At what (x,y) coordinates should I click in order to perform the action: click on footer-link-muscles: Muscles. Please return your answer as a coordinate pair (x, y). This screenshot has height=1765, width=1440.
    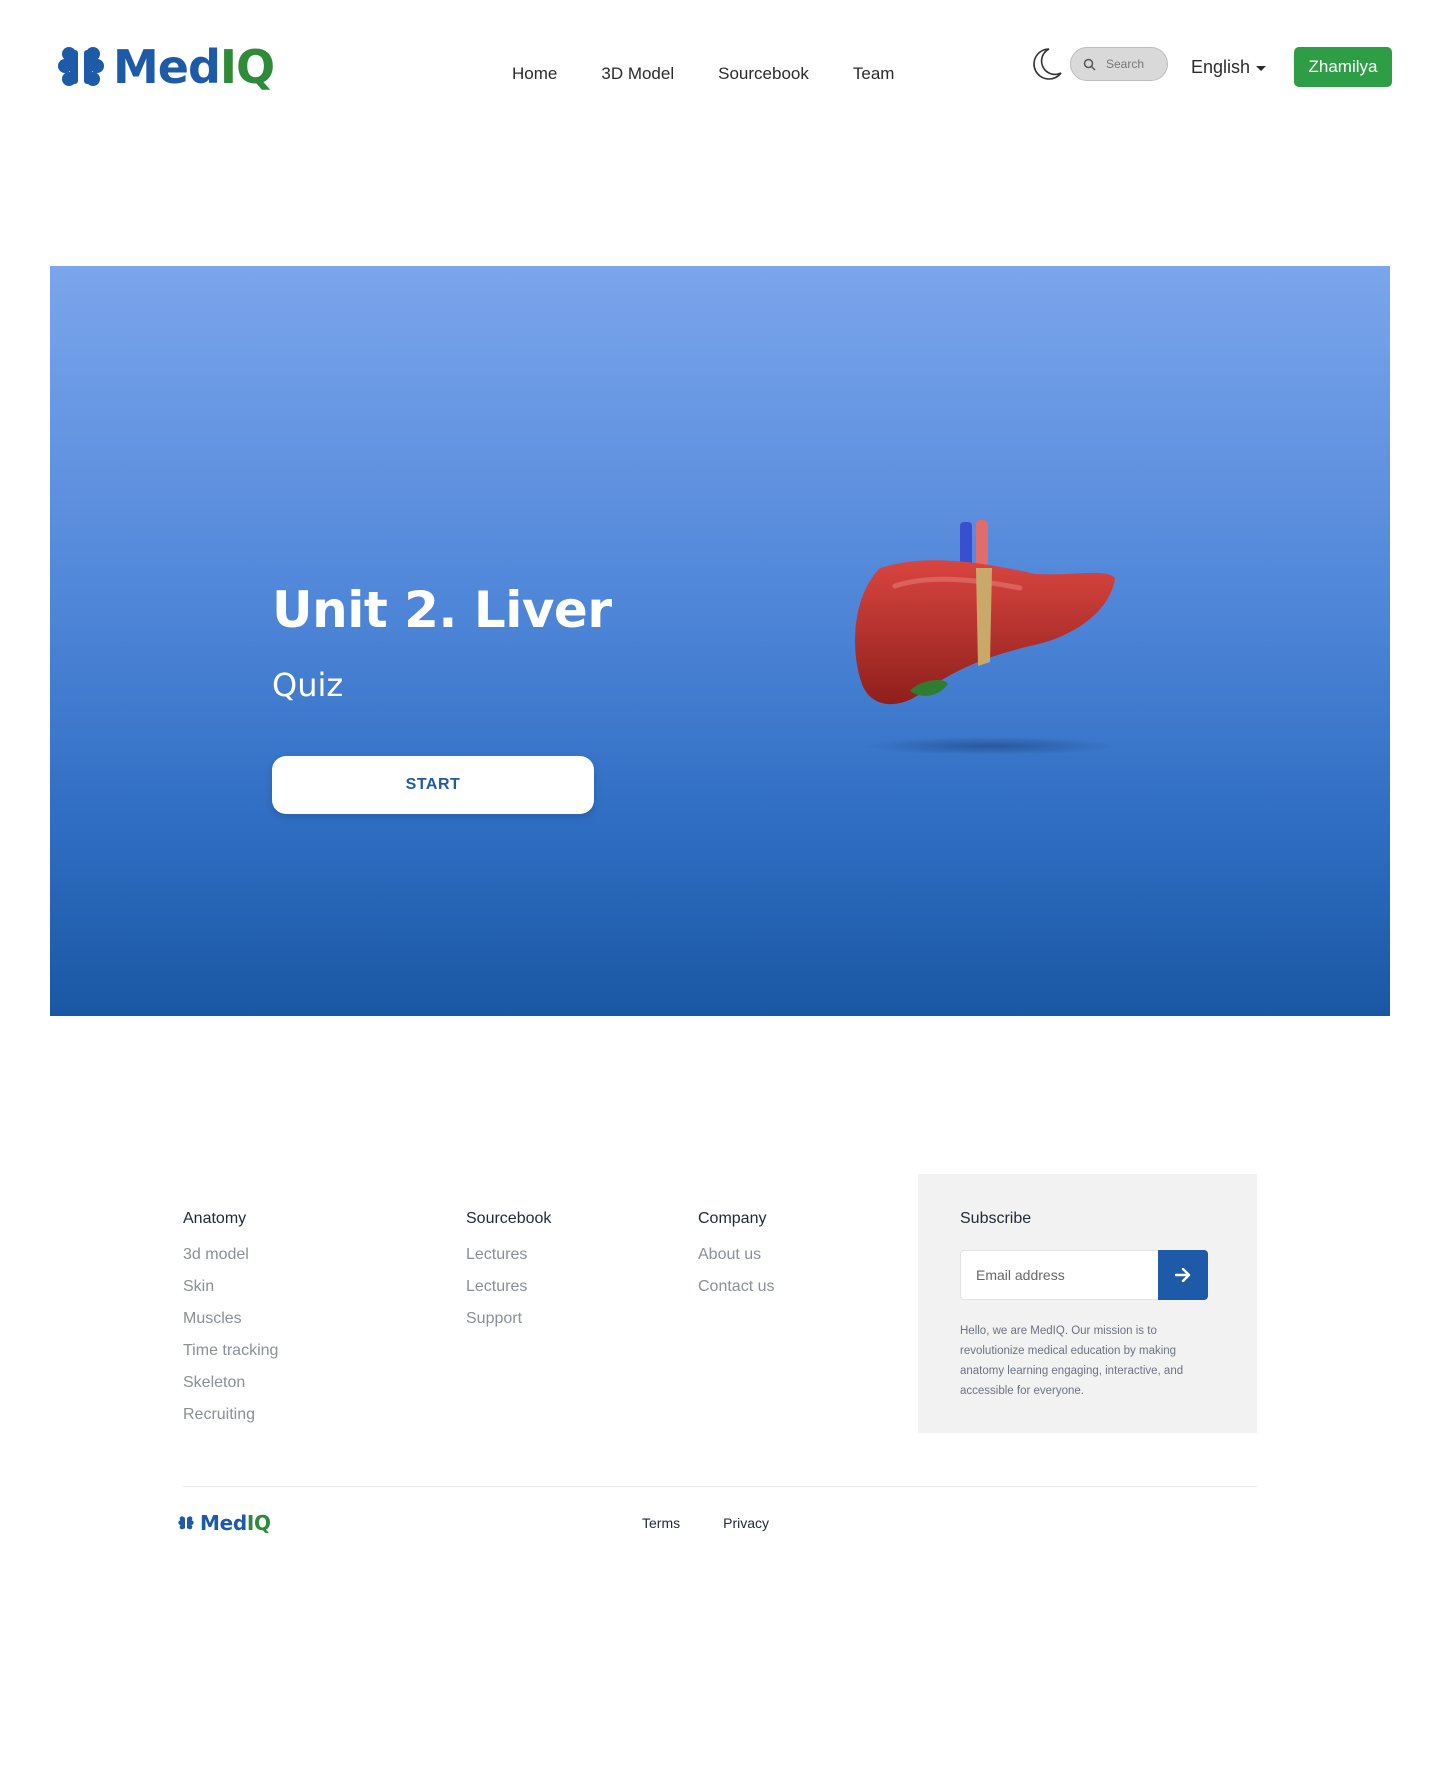
    Looking at the image, I should click on (293, 1318).